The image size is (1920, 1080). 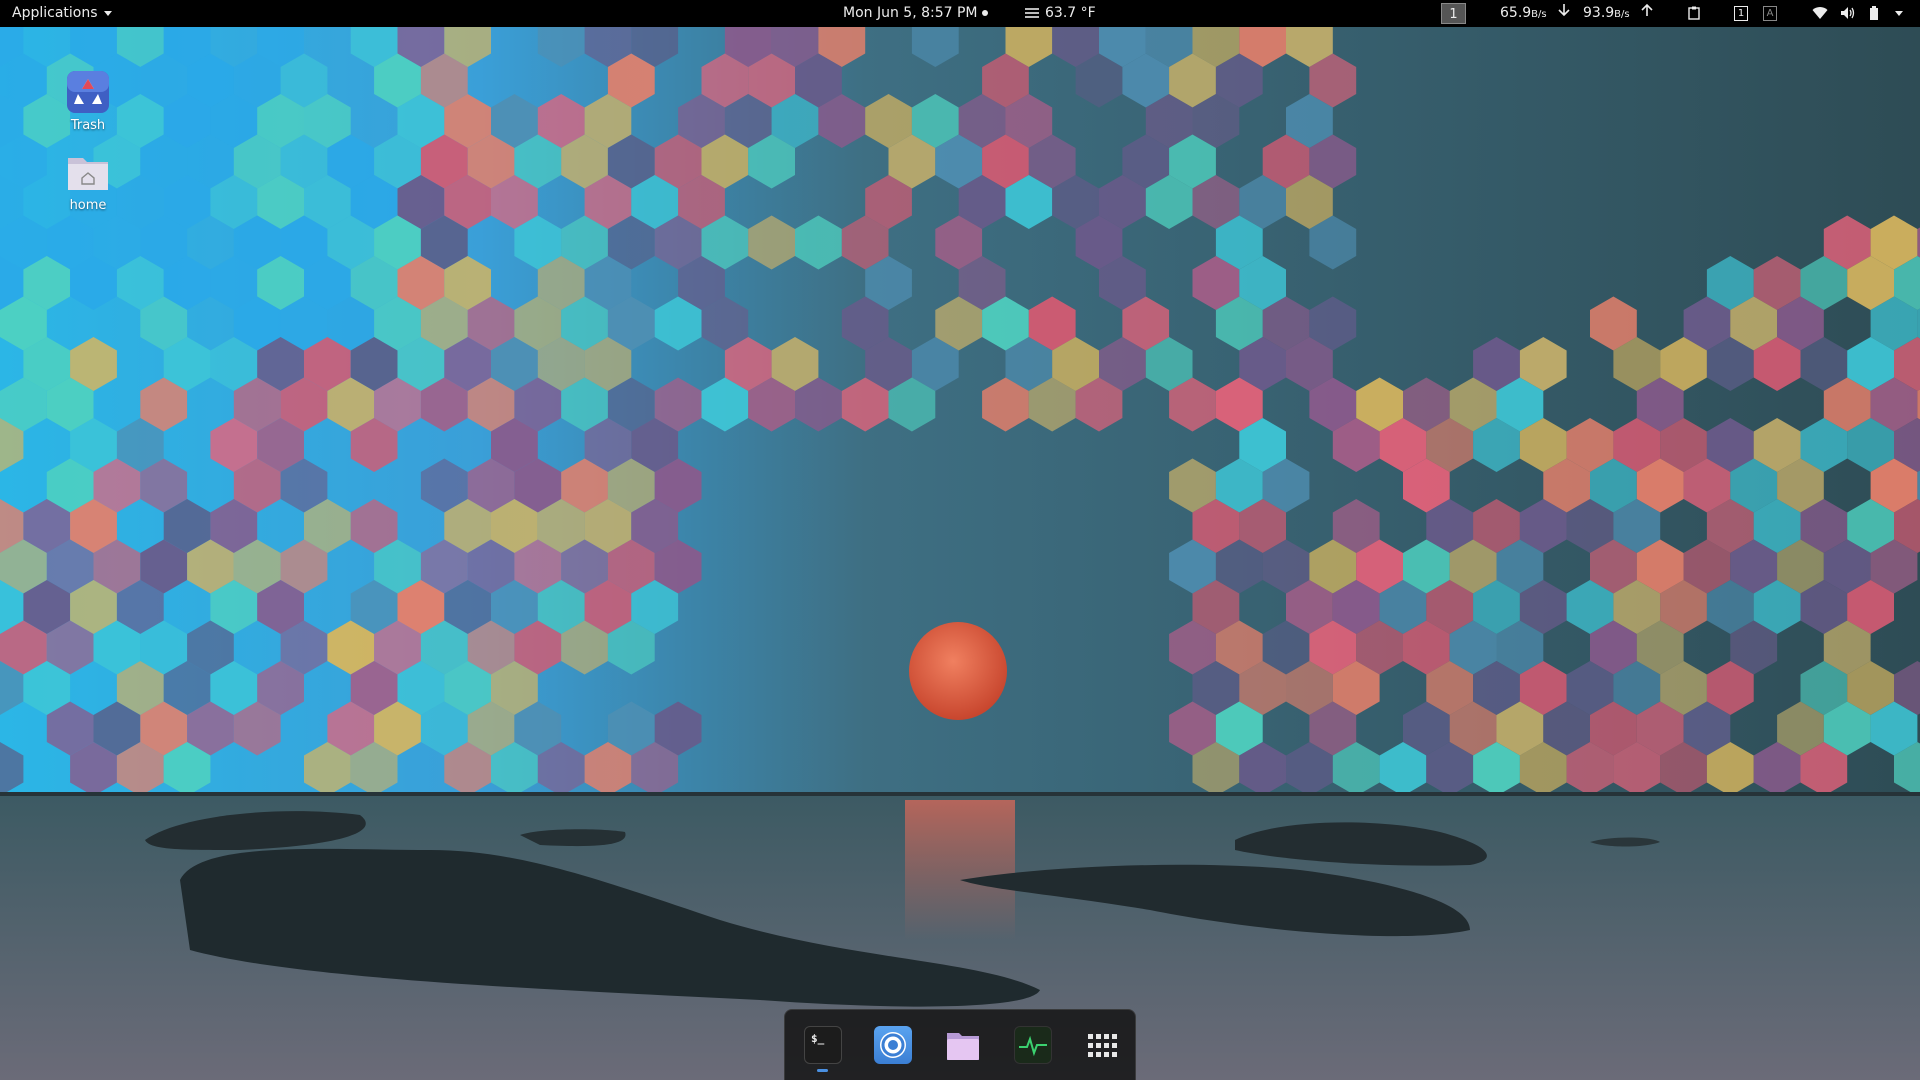 I want to click on clock-text: Mon Jun 5, 8:57 PM, so click(x=910, y=13).